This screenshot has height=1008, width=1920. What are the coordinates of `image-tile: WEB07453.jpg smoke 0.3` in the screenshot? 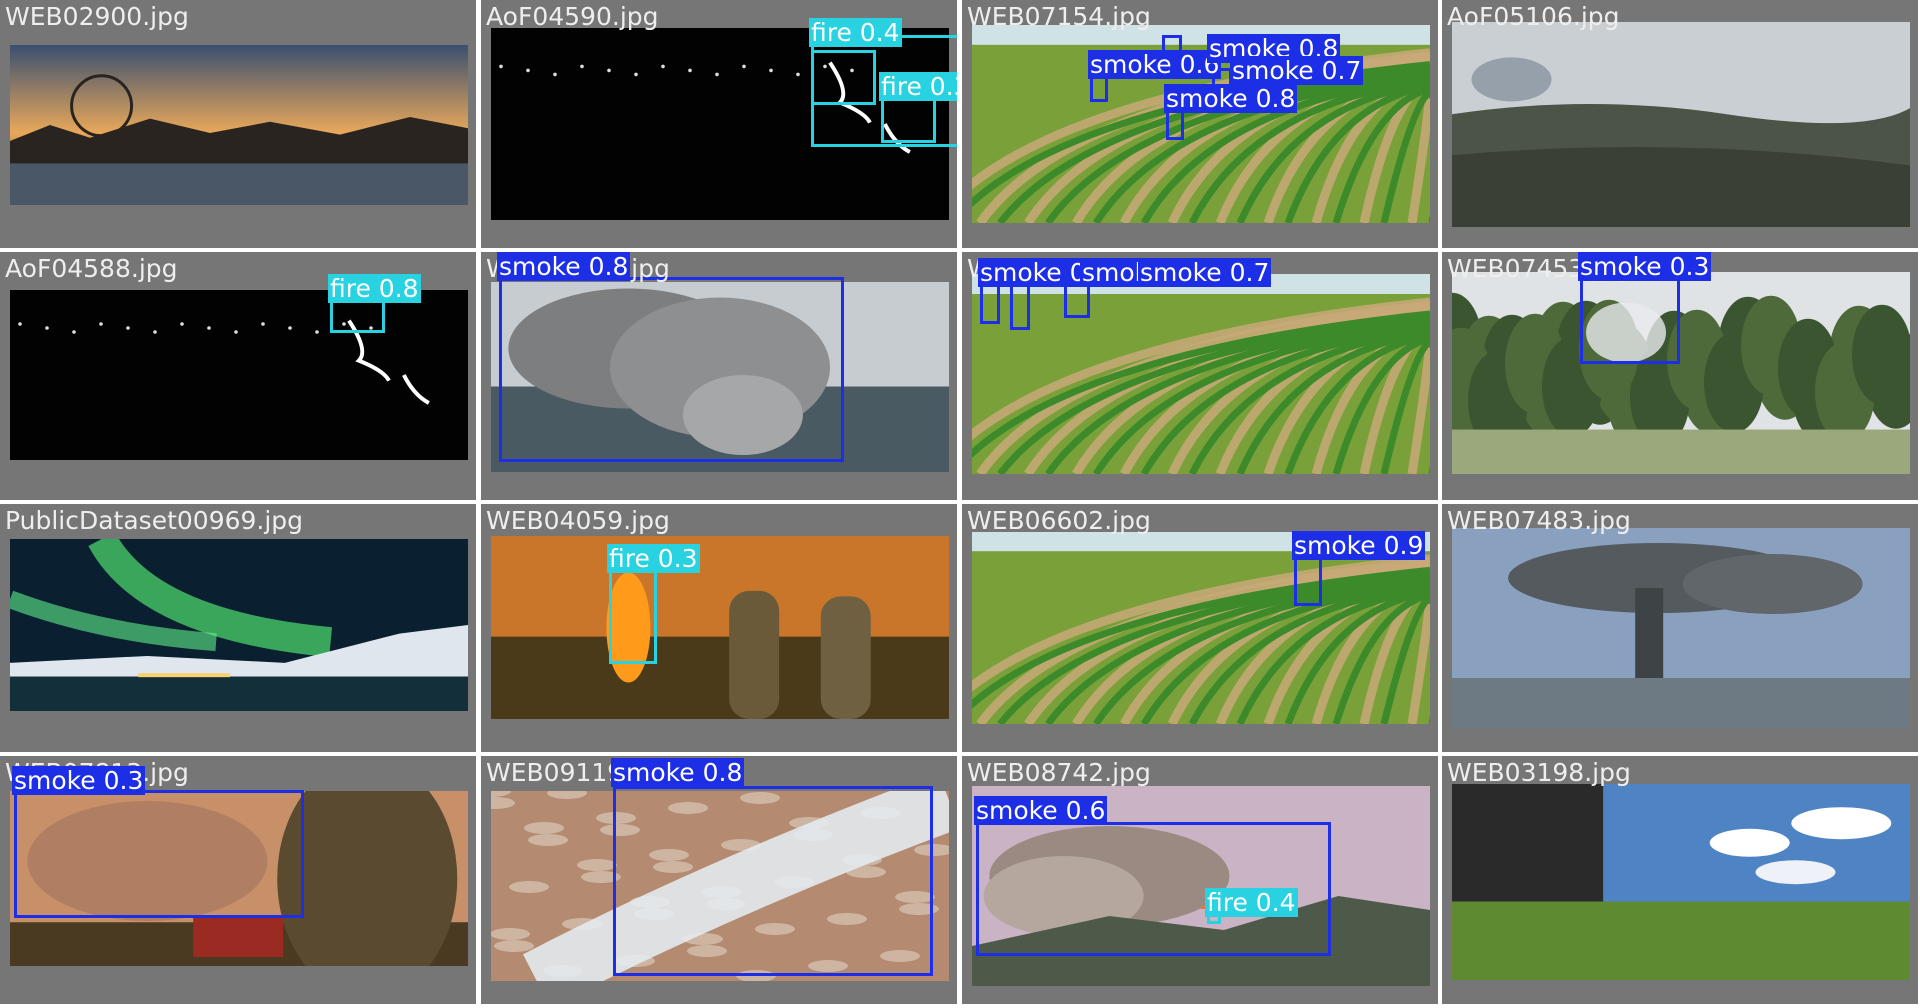 It's located at (1680, 376).